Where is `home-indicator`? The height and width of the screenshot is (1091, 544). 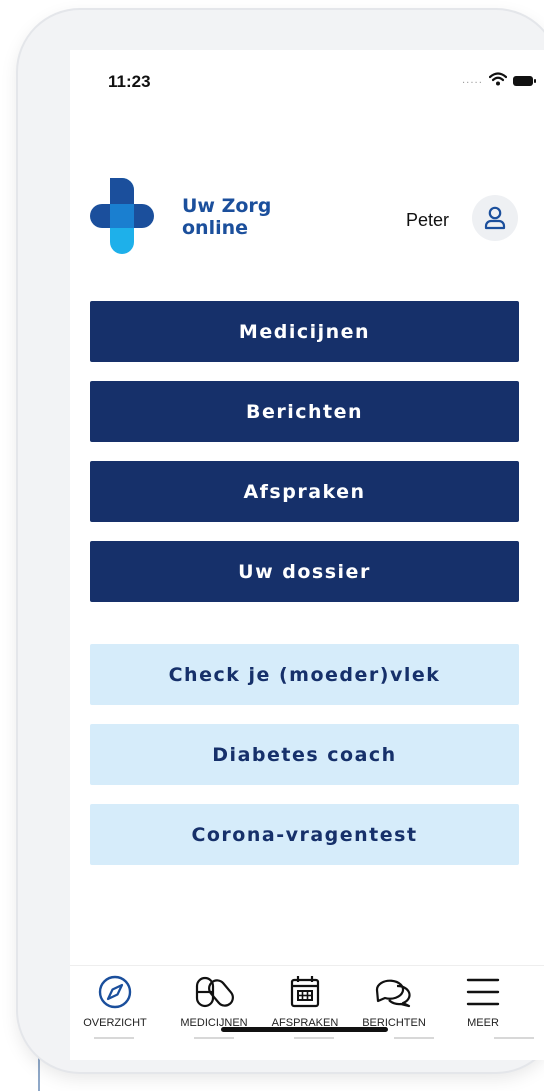
home-indicator is located at coordinates (304, 1029).